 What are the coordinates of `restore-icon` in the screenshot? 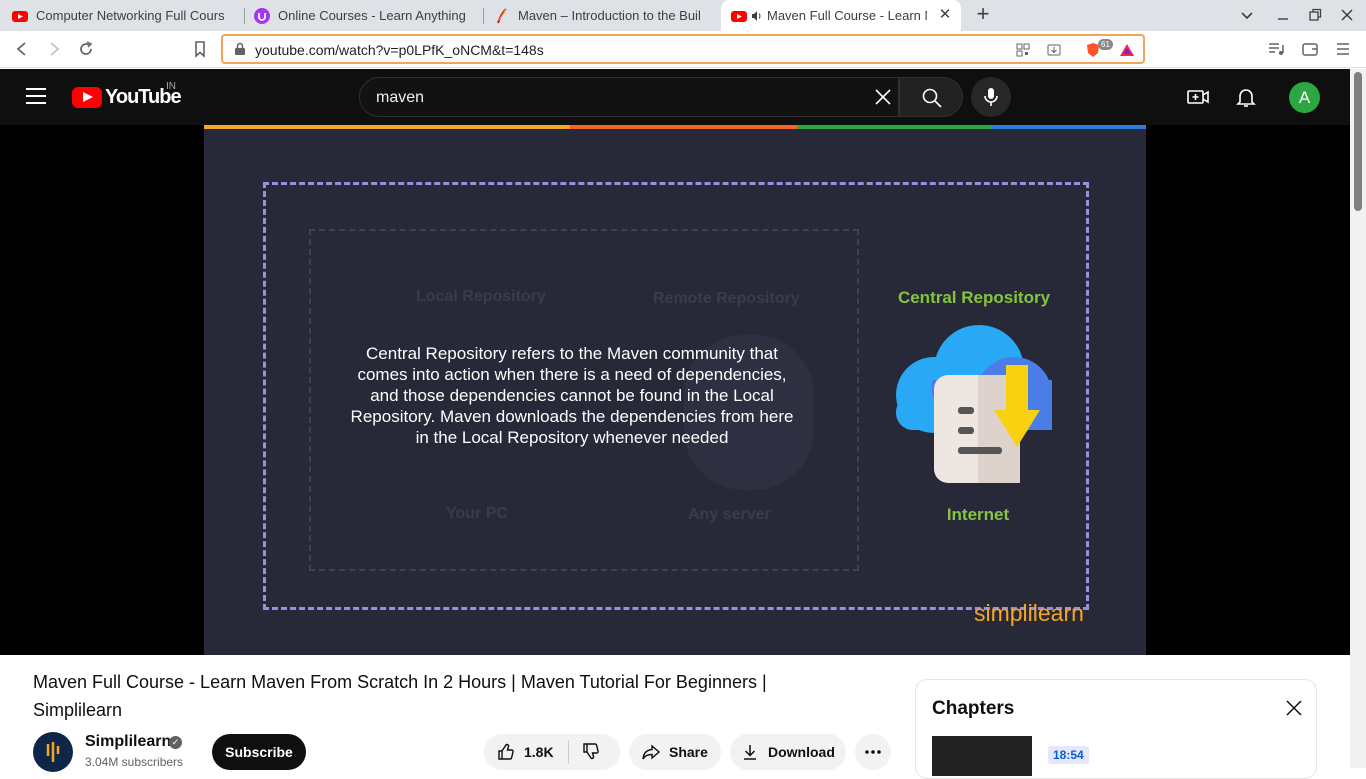 It's located at (1315, 15).